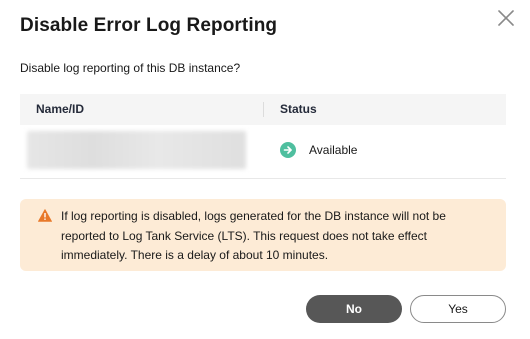 The height and width of the screenshot is (339, 530). I want to click on close-icon, so click(506, 18).